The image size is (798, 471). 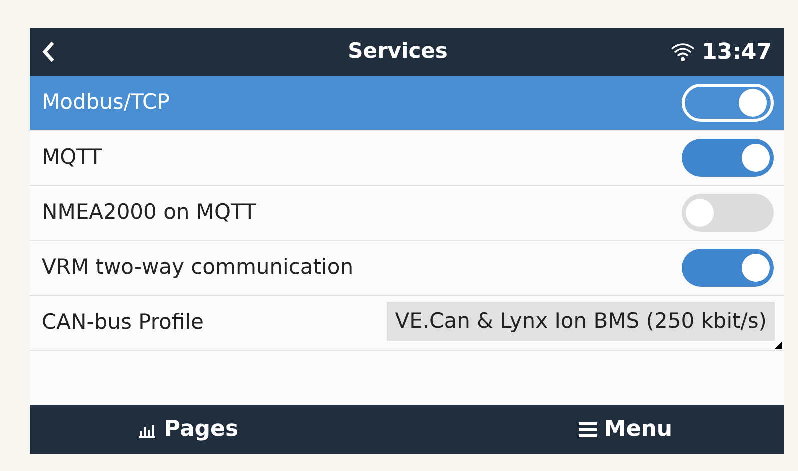 I want to click on pages-button: Pages, so click(x=218, y=429).